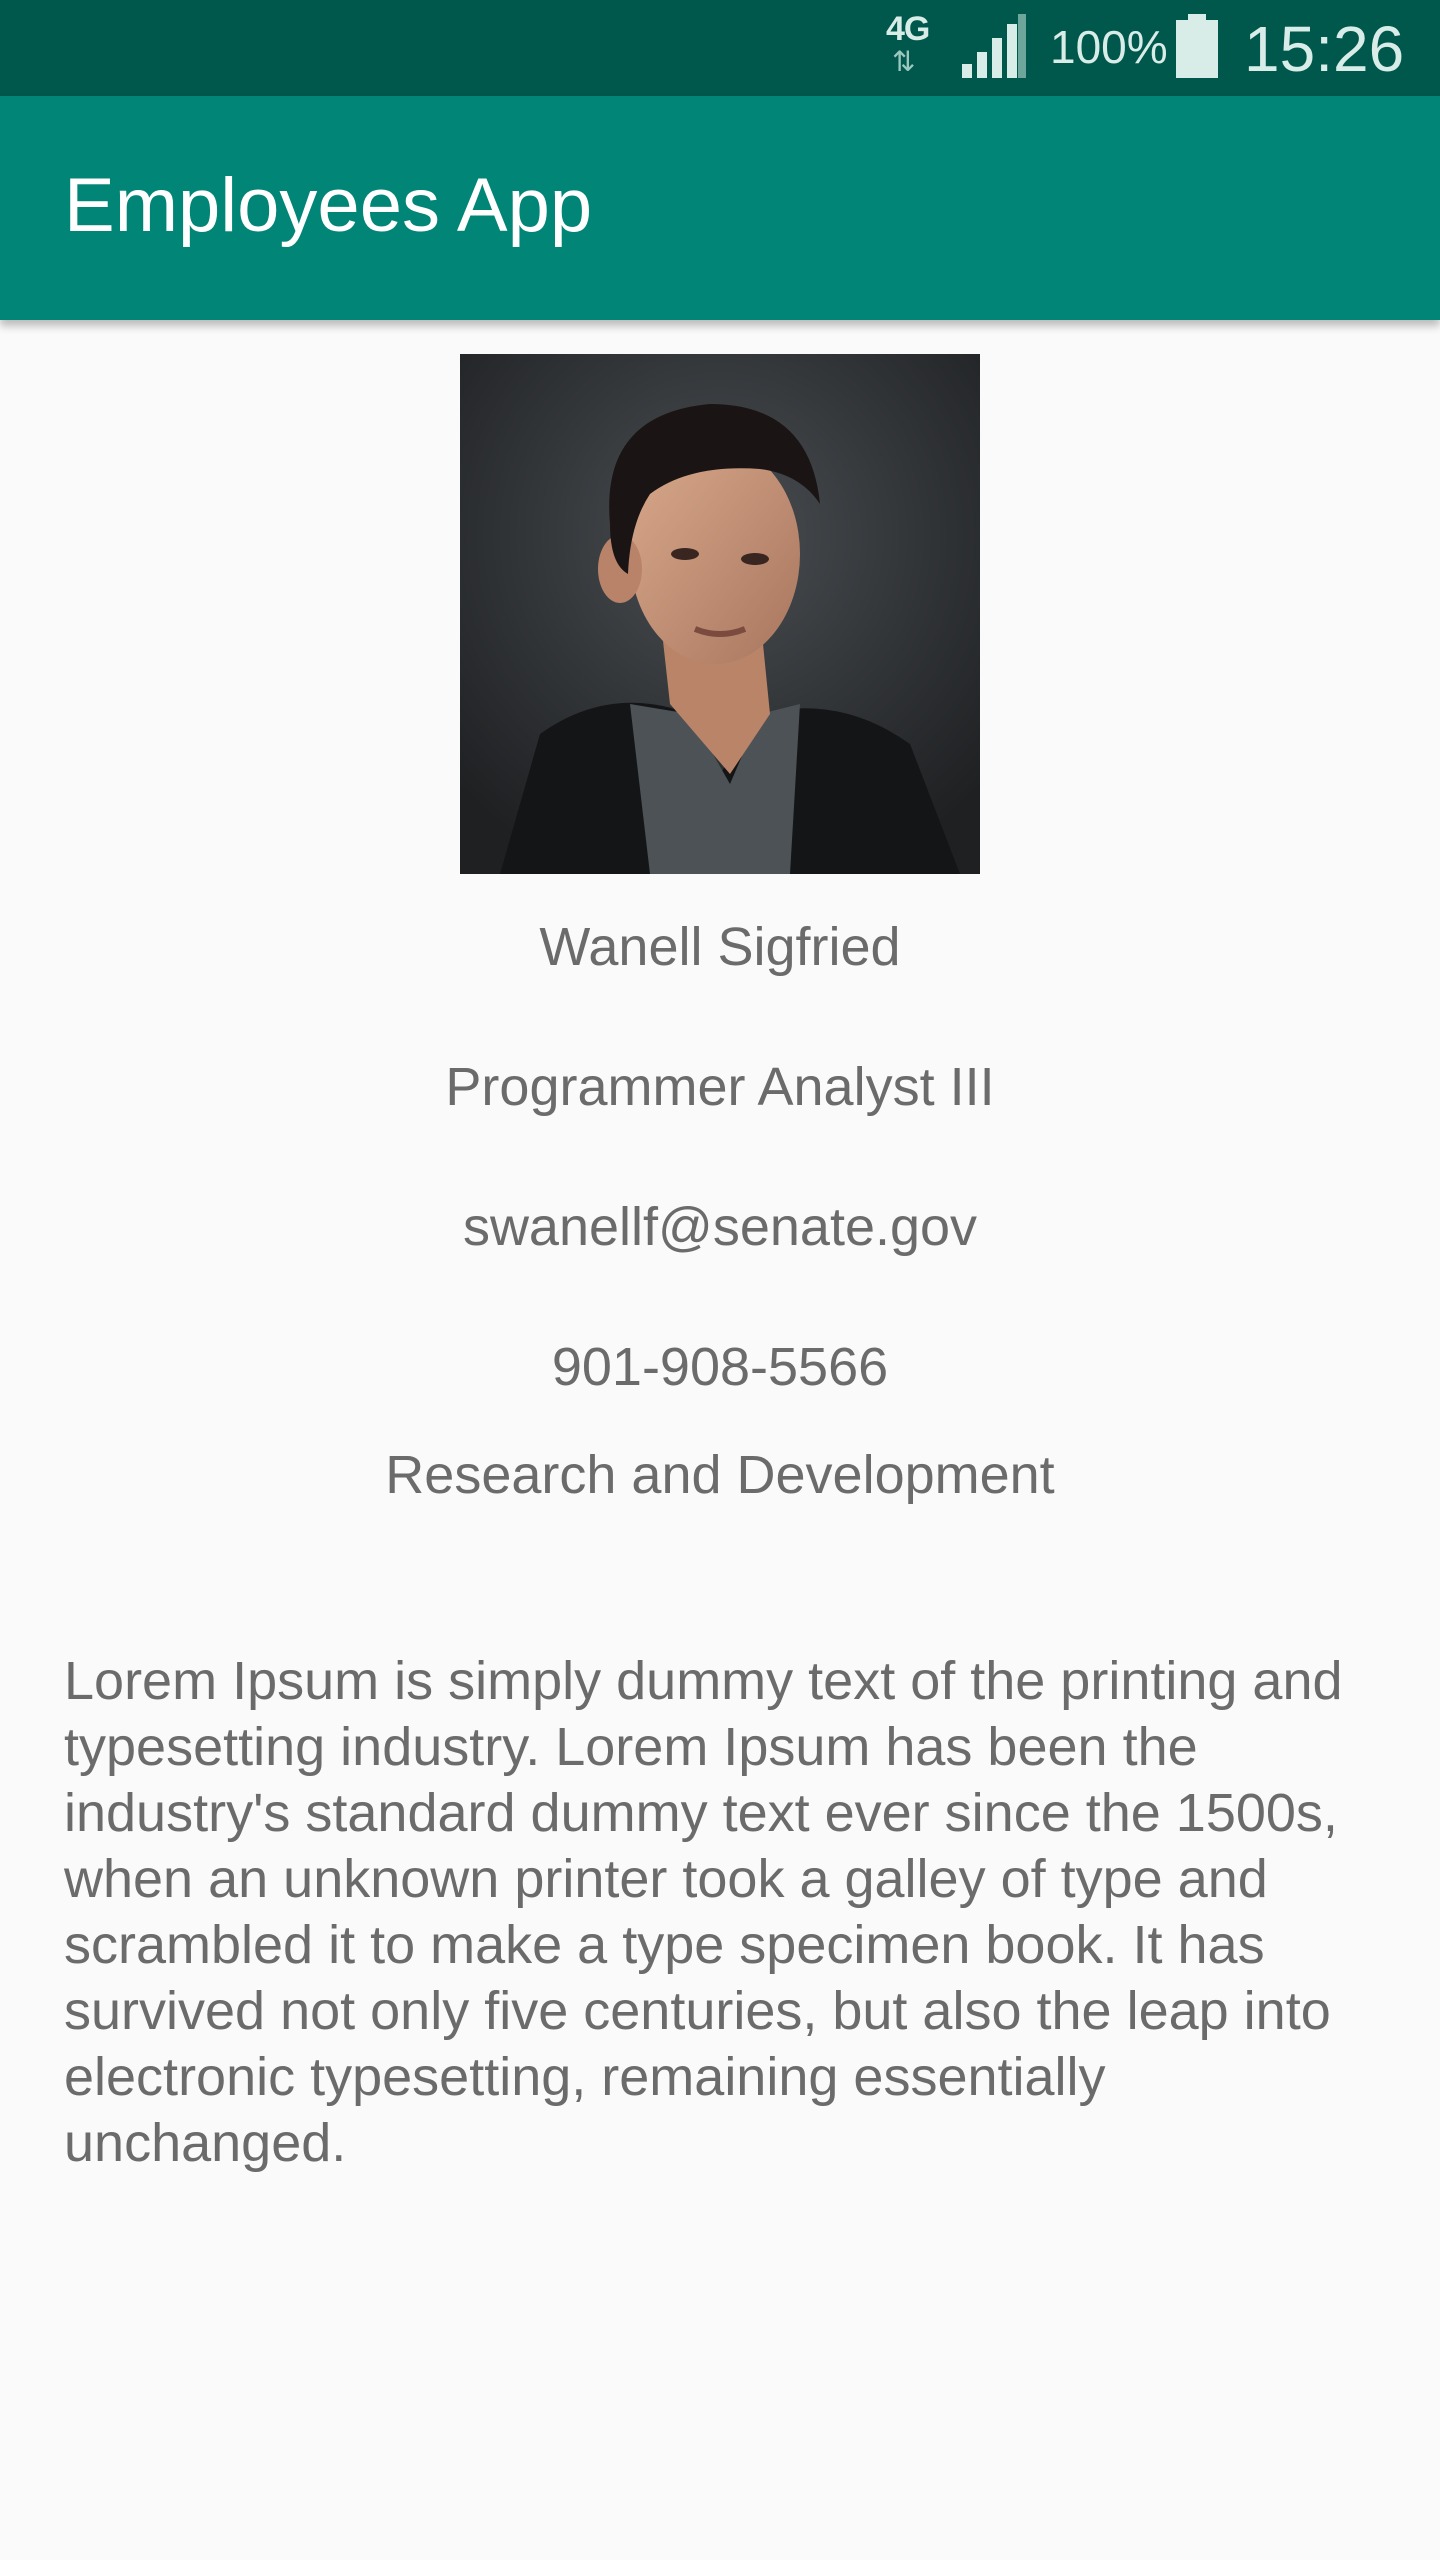 The width and height of the screenshot is (1440, 2560). What do you see at coordinates (904, 61) in the screenshot?
I see `data-arrows-icon: ⇅` at bounding box center [904, 61].